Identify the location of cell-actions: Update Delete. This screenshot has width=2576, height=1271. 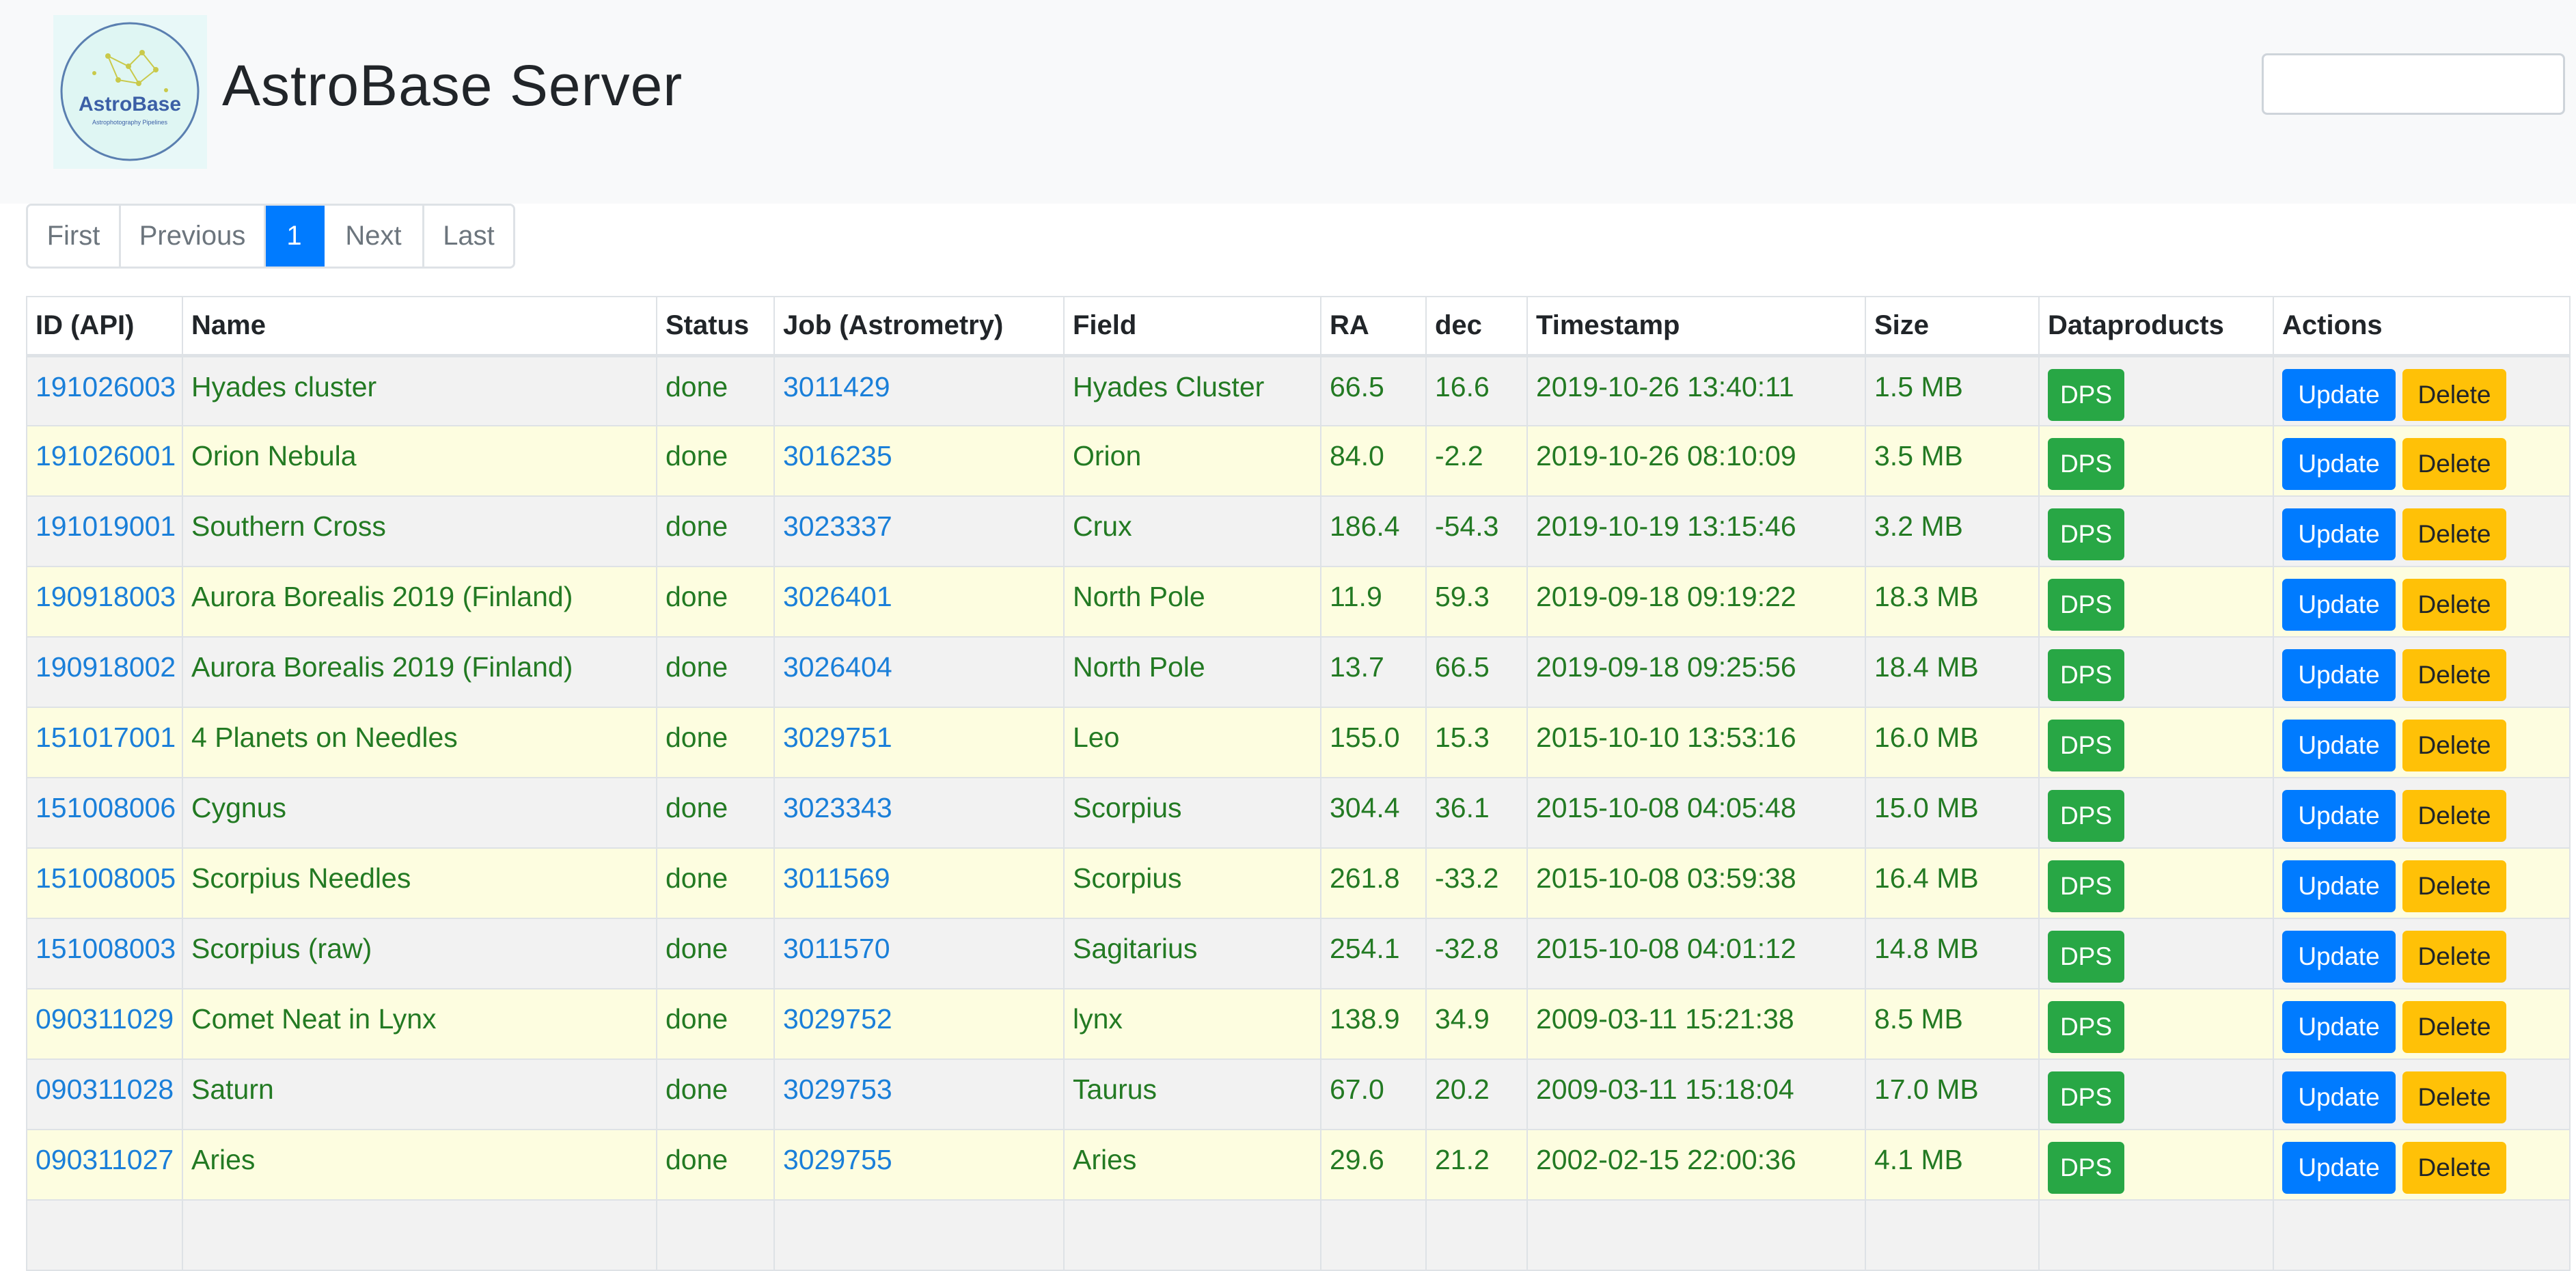
(2422, 531).